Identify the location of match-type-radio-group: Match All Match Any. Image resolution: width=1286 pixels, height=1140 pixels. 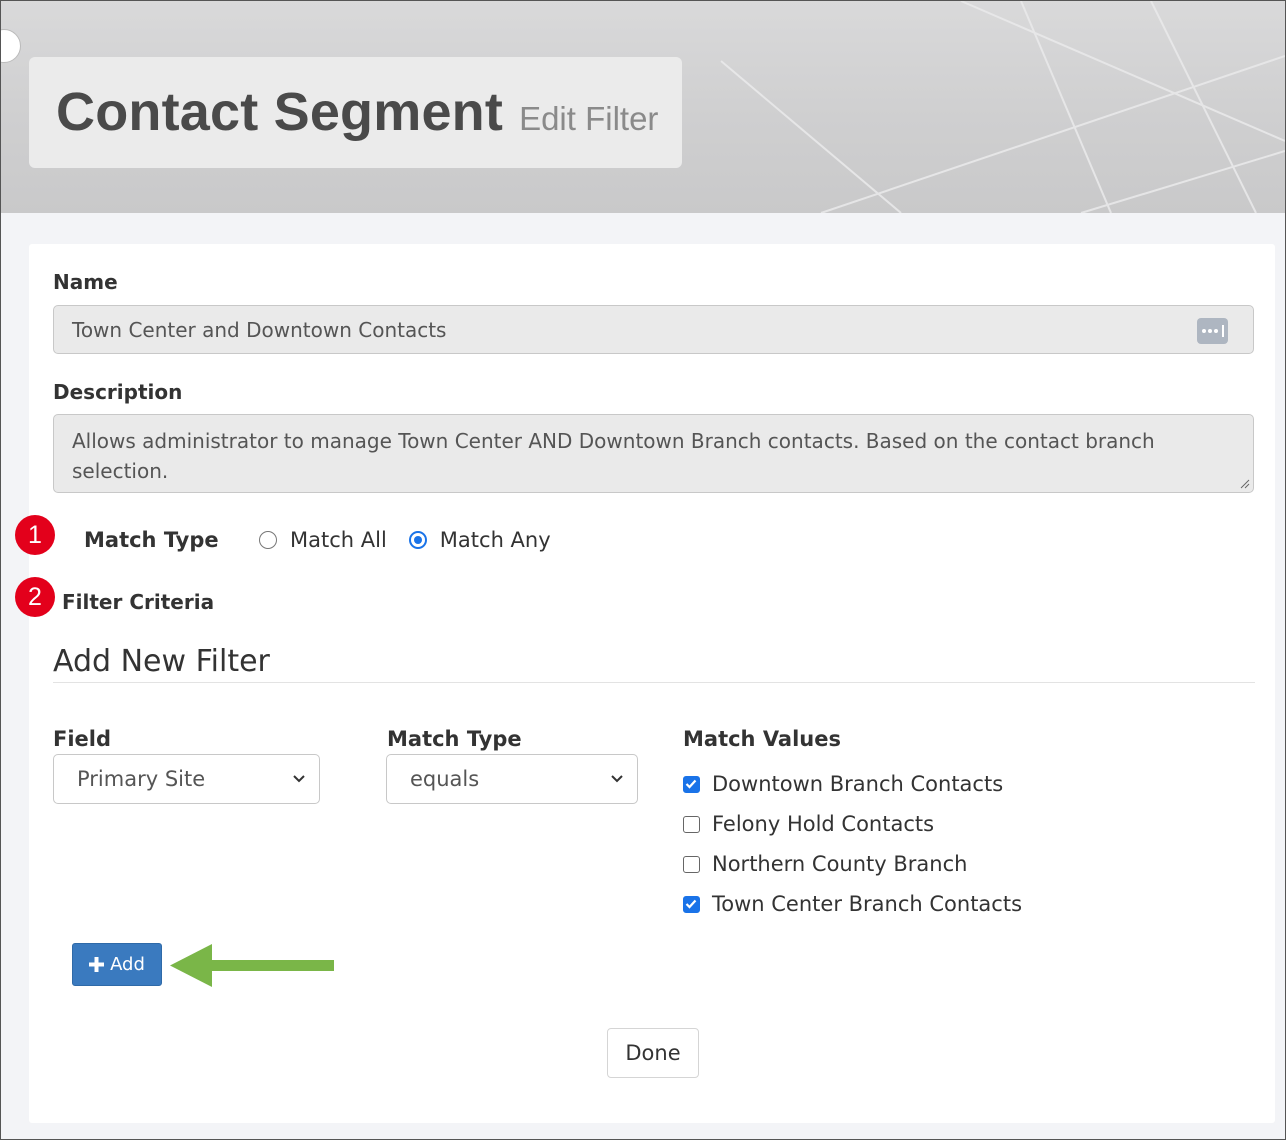
(416, 540).